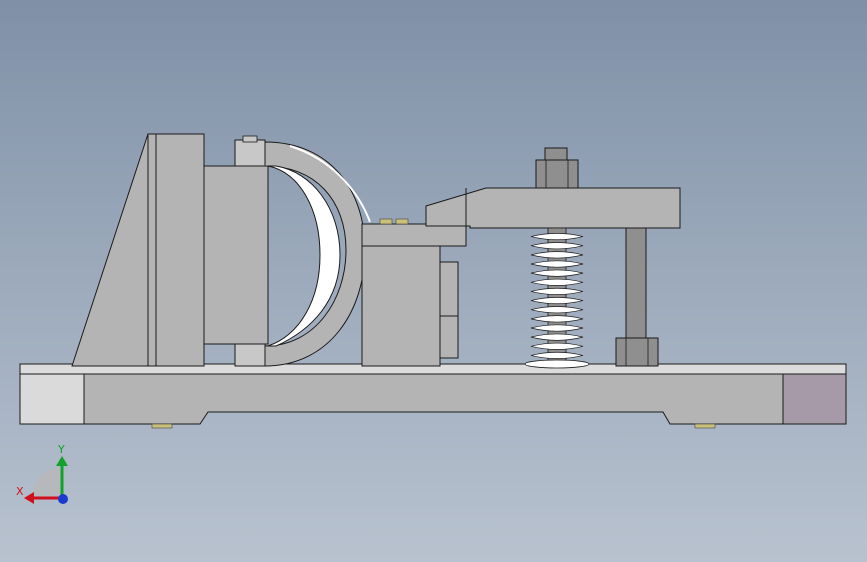 Image resolution: width=867 pixels, height=562 pixels. What do you see at coordinates (433, 399) in the screenshot?
I see `base-plate-body` at bounding box center [433, 399].